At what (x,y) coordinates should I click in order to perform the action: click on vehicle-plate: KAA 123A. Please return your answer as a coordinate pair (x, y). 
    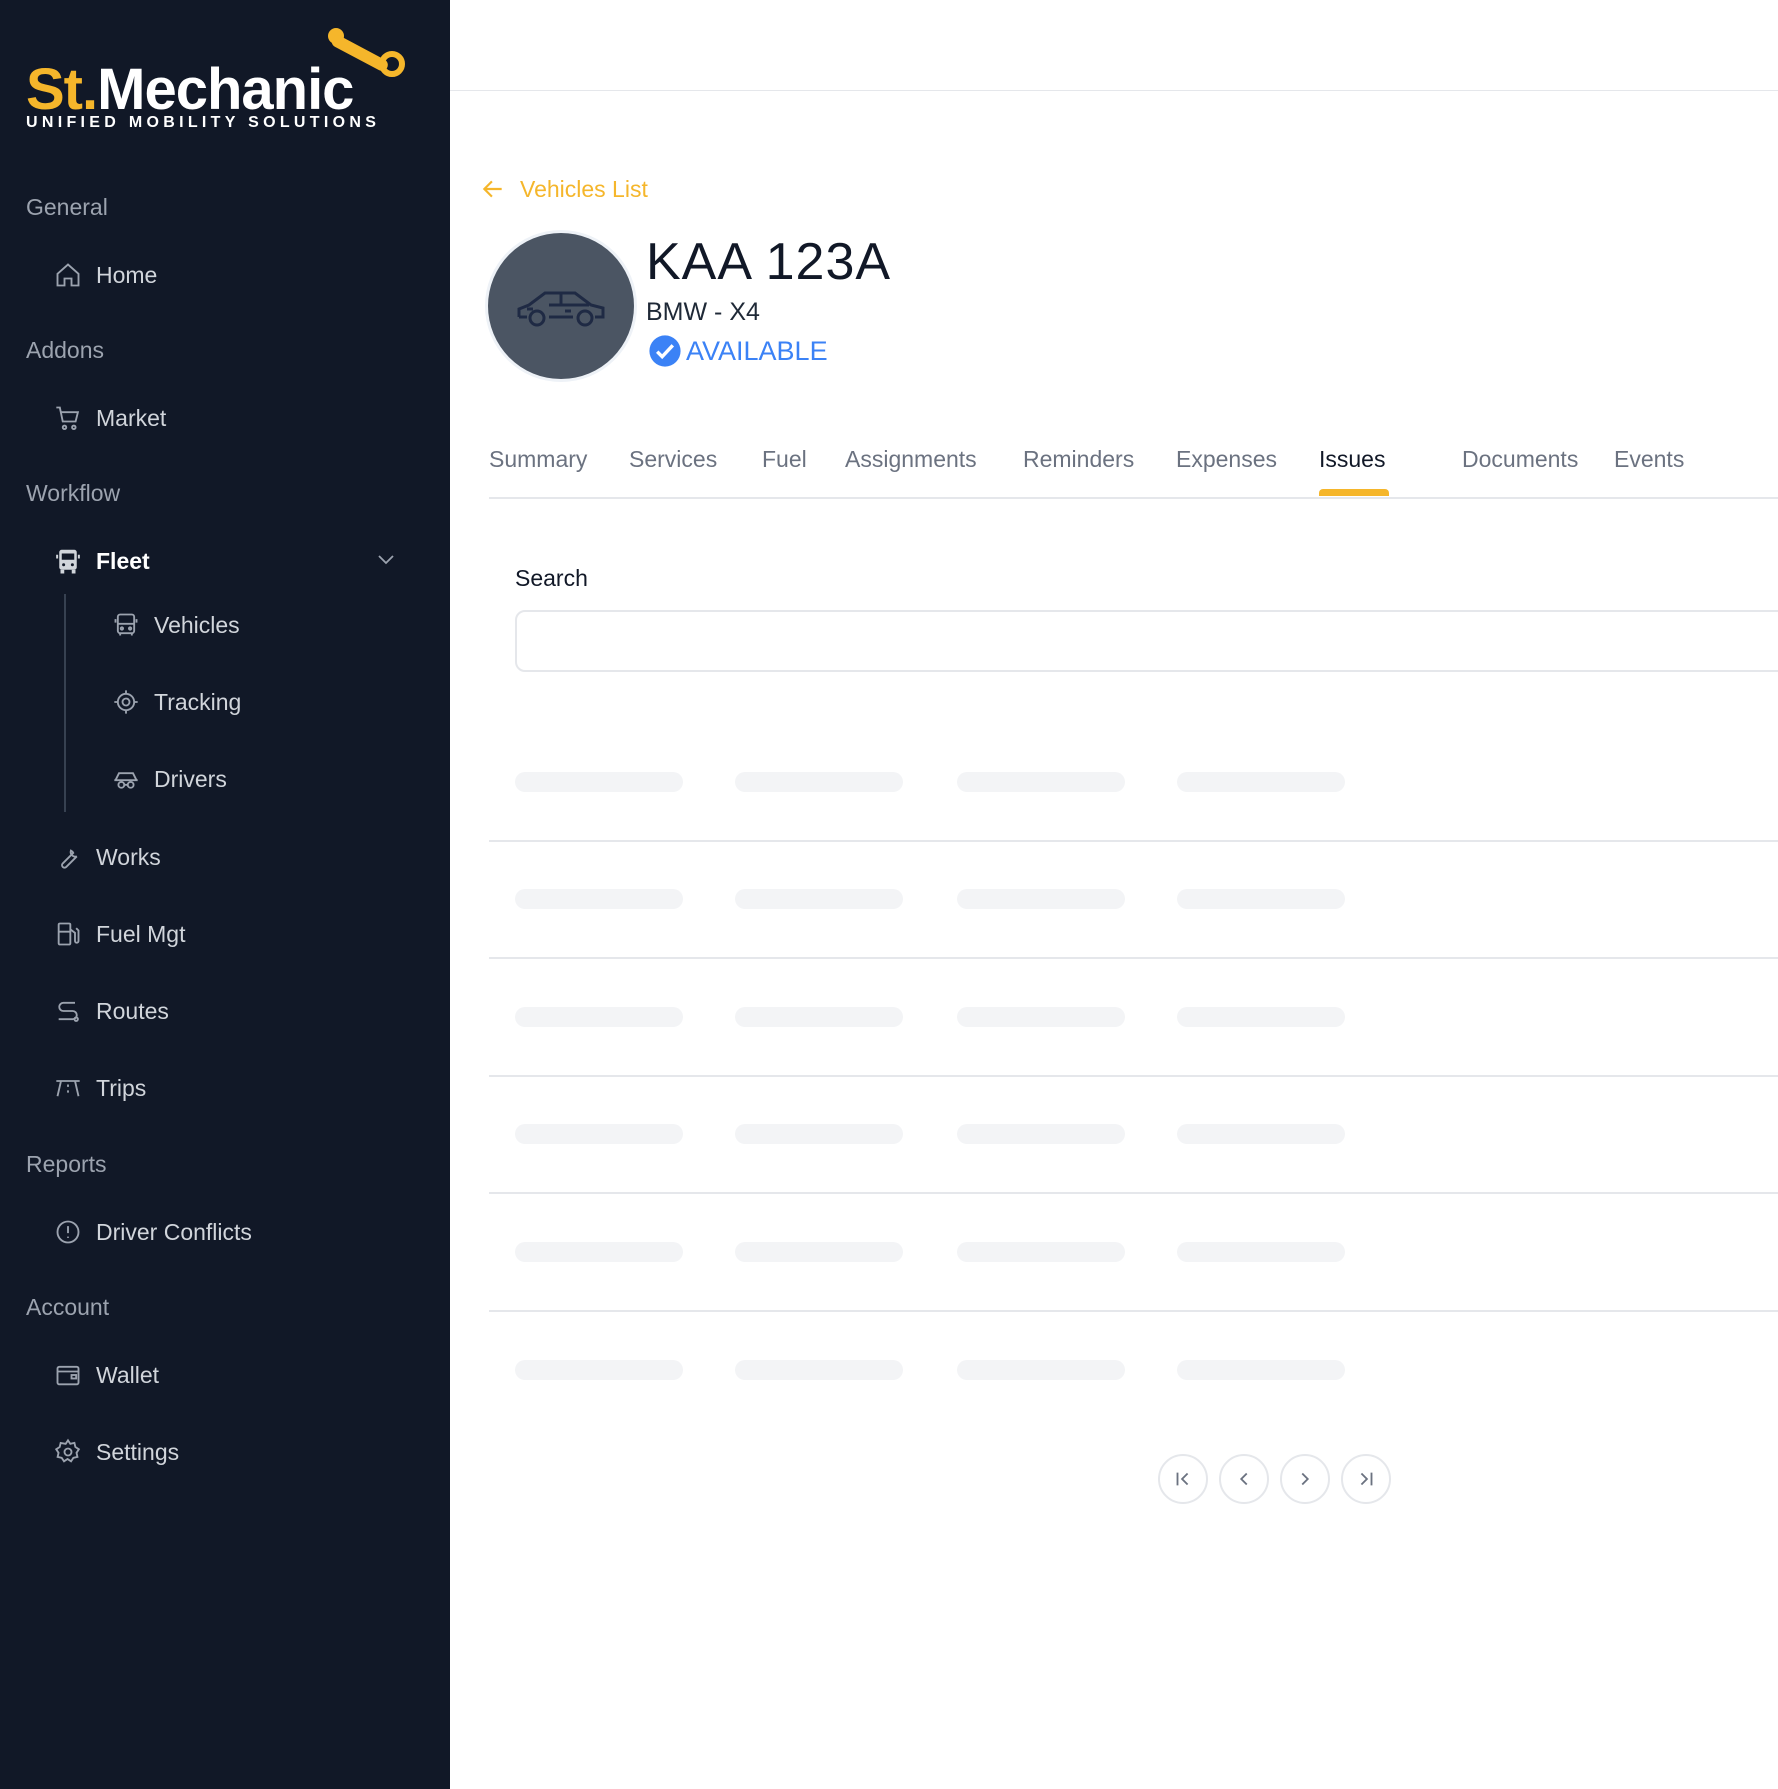
    Looking at the image, I should click on (769, 262).